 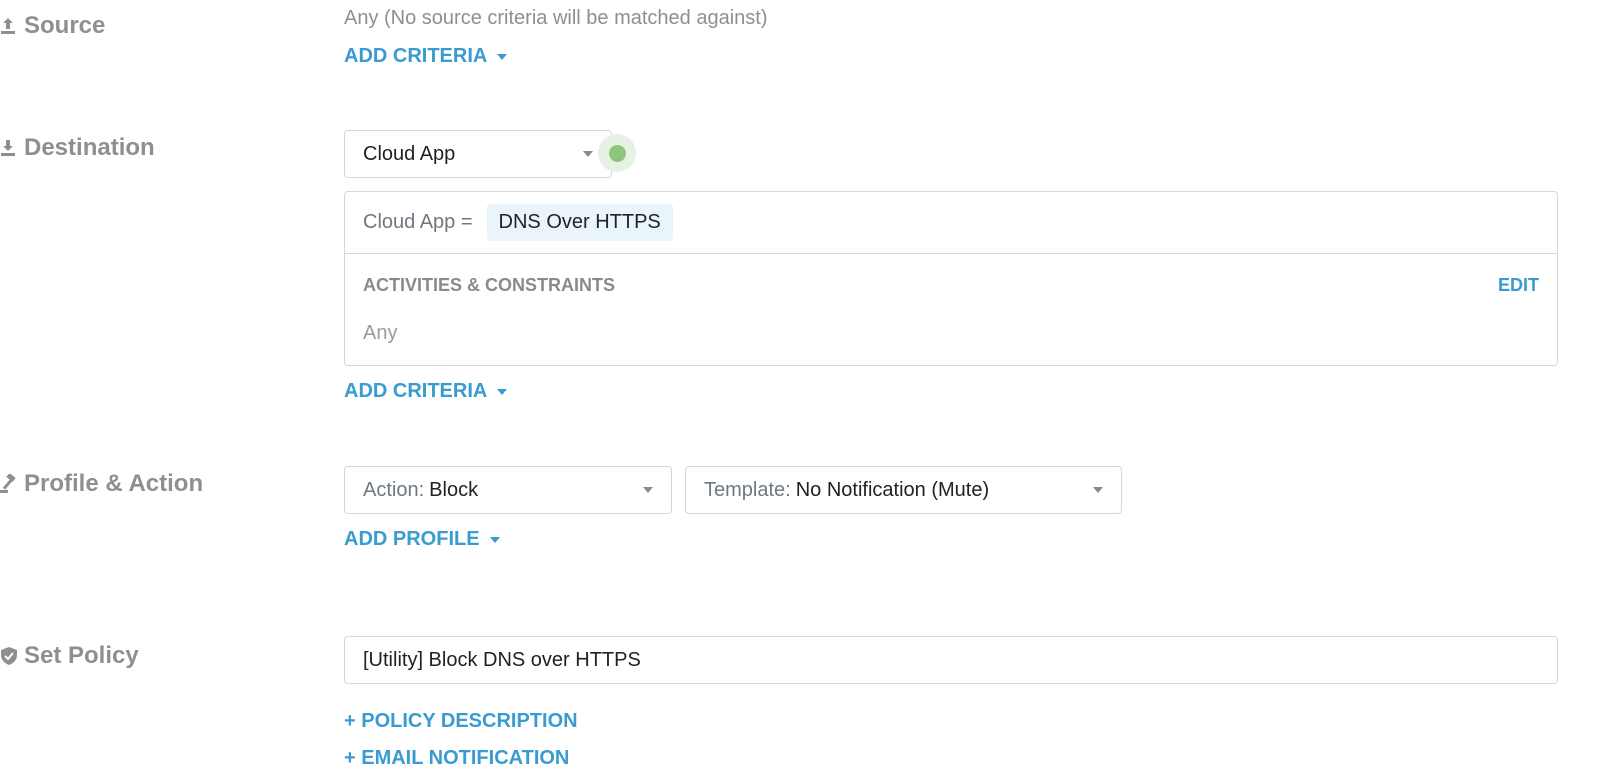 I want to click on source-add-criteria-label: ADD CRITERIA, so click(x=416, y=56).